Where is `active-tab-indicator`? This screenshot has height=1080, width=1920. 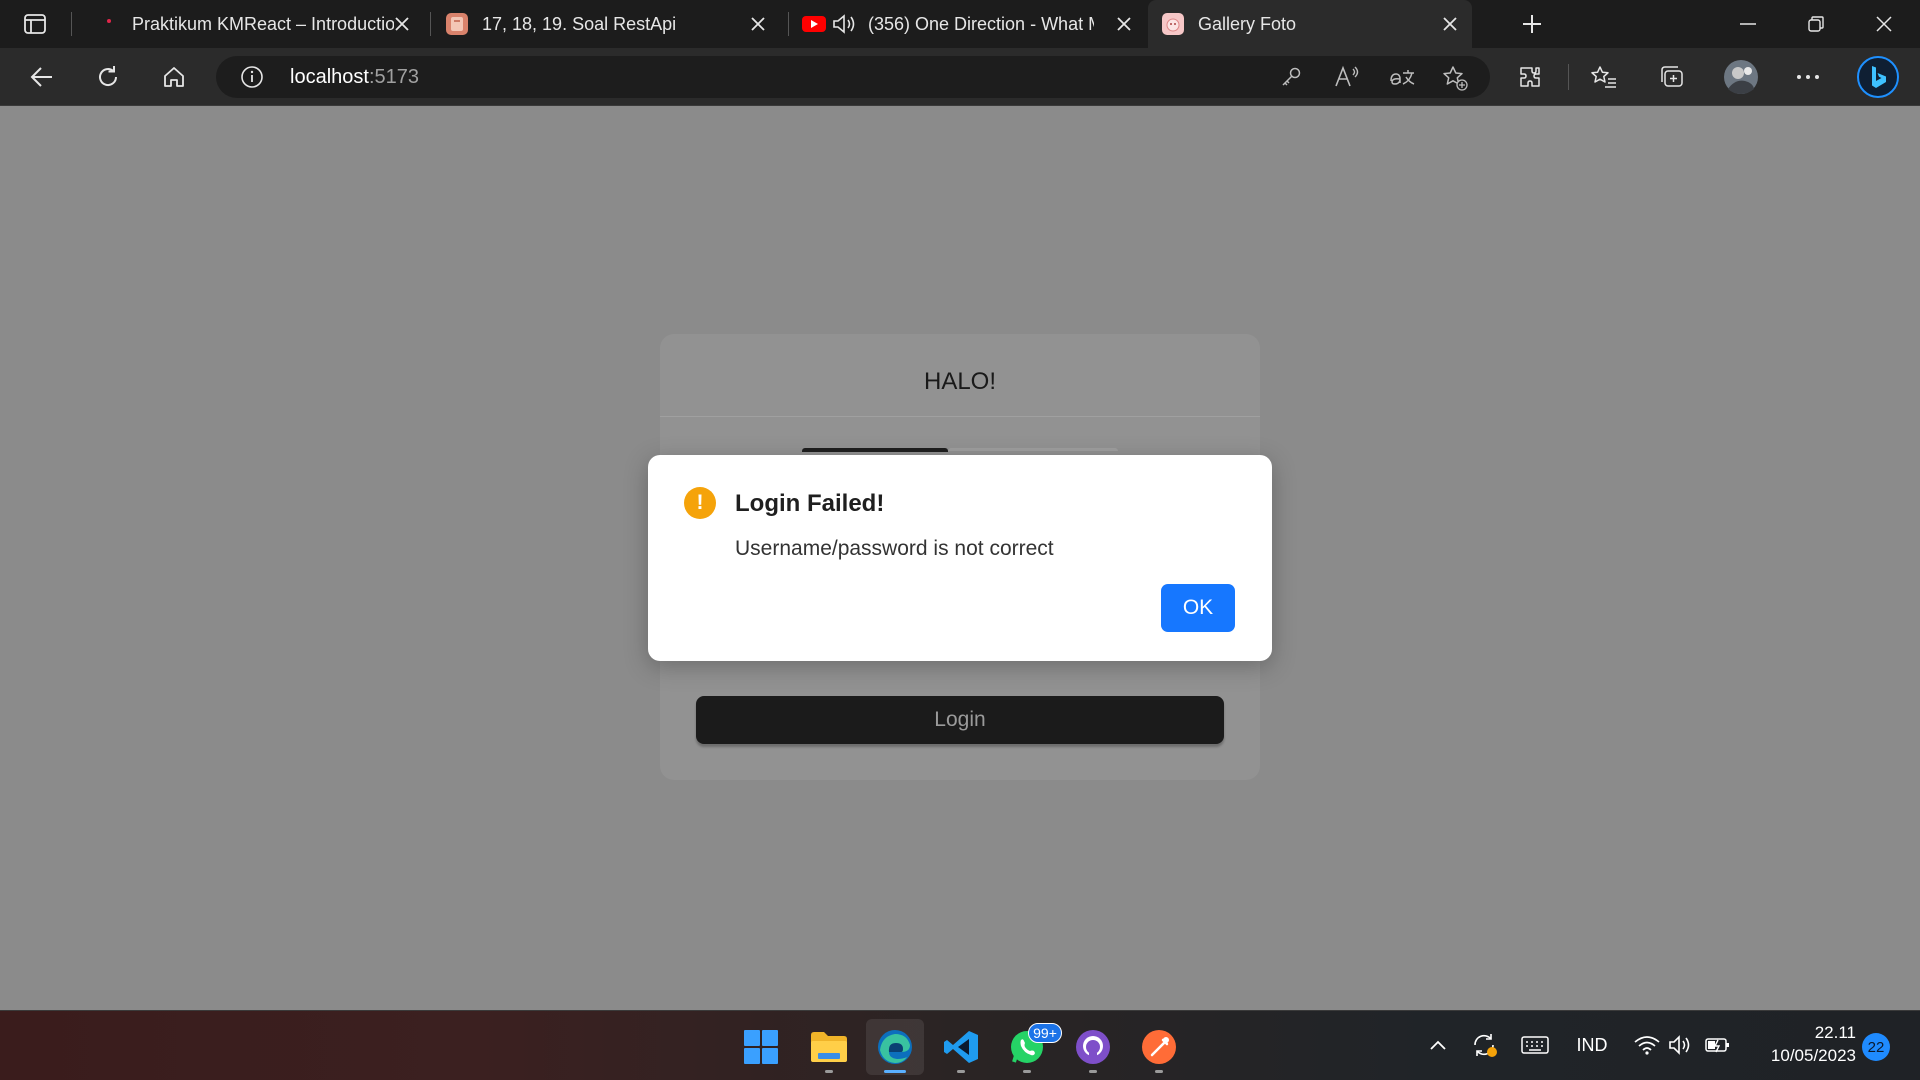
active-tab-indicator is located at coordinates (875, 450).